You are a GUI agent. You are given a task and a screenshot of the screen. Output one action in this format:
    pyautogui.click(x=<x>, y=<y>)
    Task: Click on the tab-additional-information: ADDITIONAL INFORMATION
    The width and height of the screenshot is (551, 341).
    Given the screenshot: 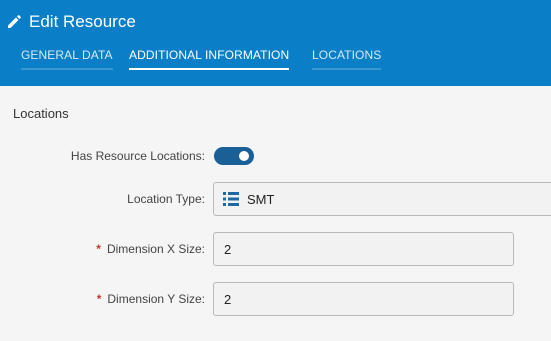 What is the action you would take?
    pyautogui.click(x=209, y=59)
    